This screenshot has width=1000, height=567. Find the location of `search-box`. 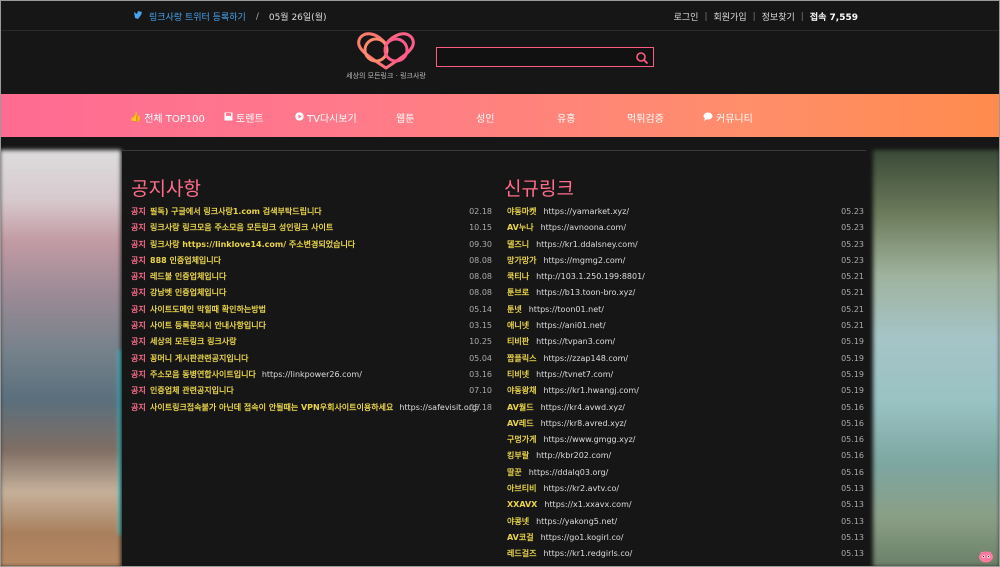

search-box is located at coordinates (545, 57).